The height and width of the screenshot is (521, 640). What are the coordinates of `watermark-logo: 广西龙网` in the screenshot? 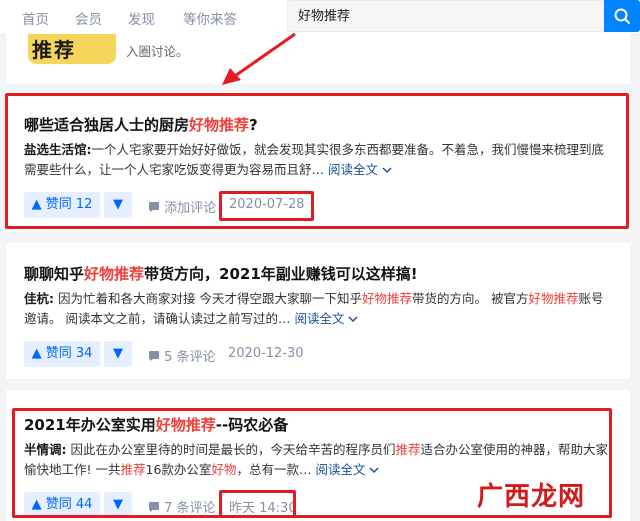 It's located at (531, 497).